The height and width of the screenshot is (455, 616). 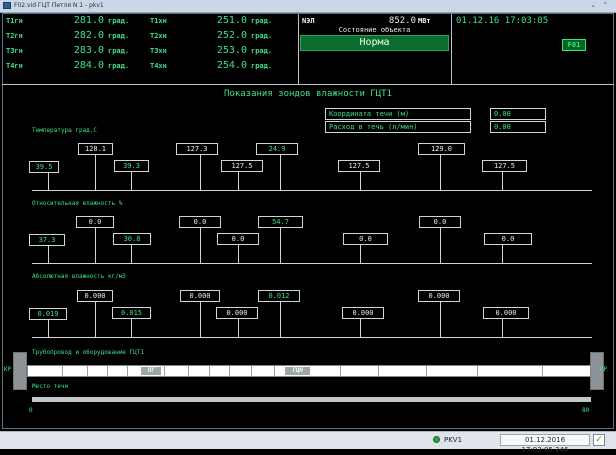 I want to click on temperature-probe-3: 39.3, so click(x=131, y=166).